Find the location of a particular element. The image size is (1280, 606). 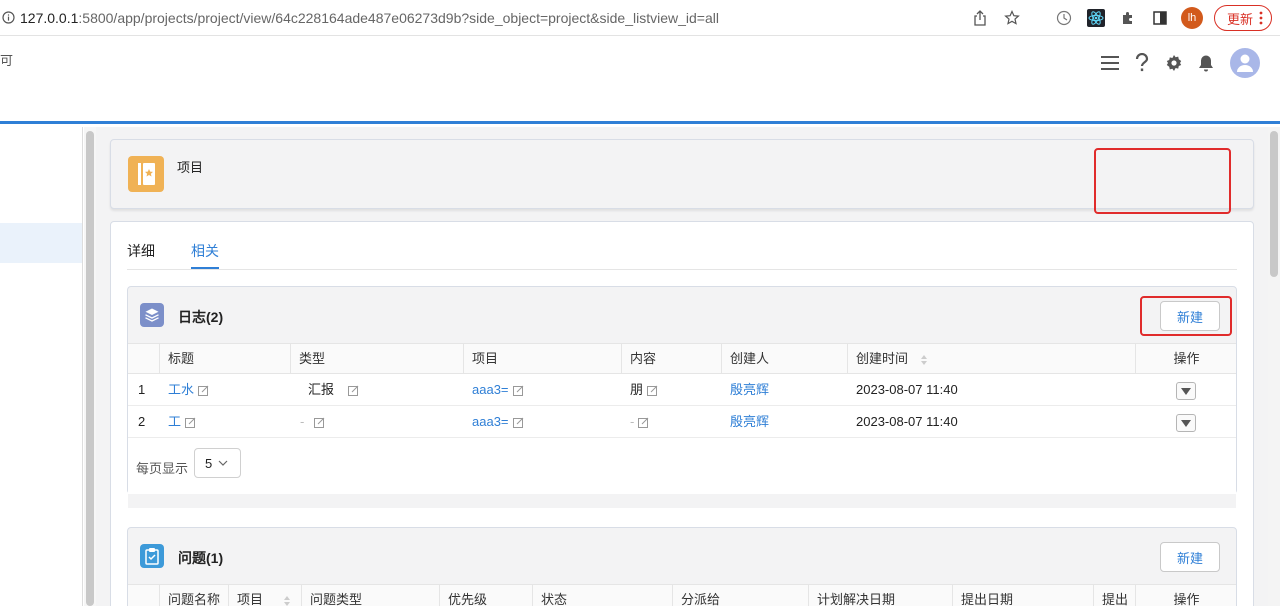

update-label: 更新 is located at coordinates (1239, 19).